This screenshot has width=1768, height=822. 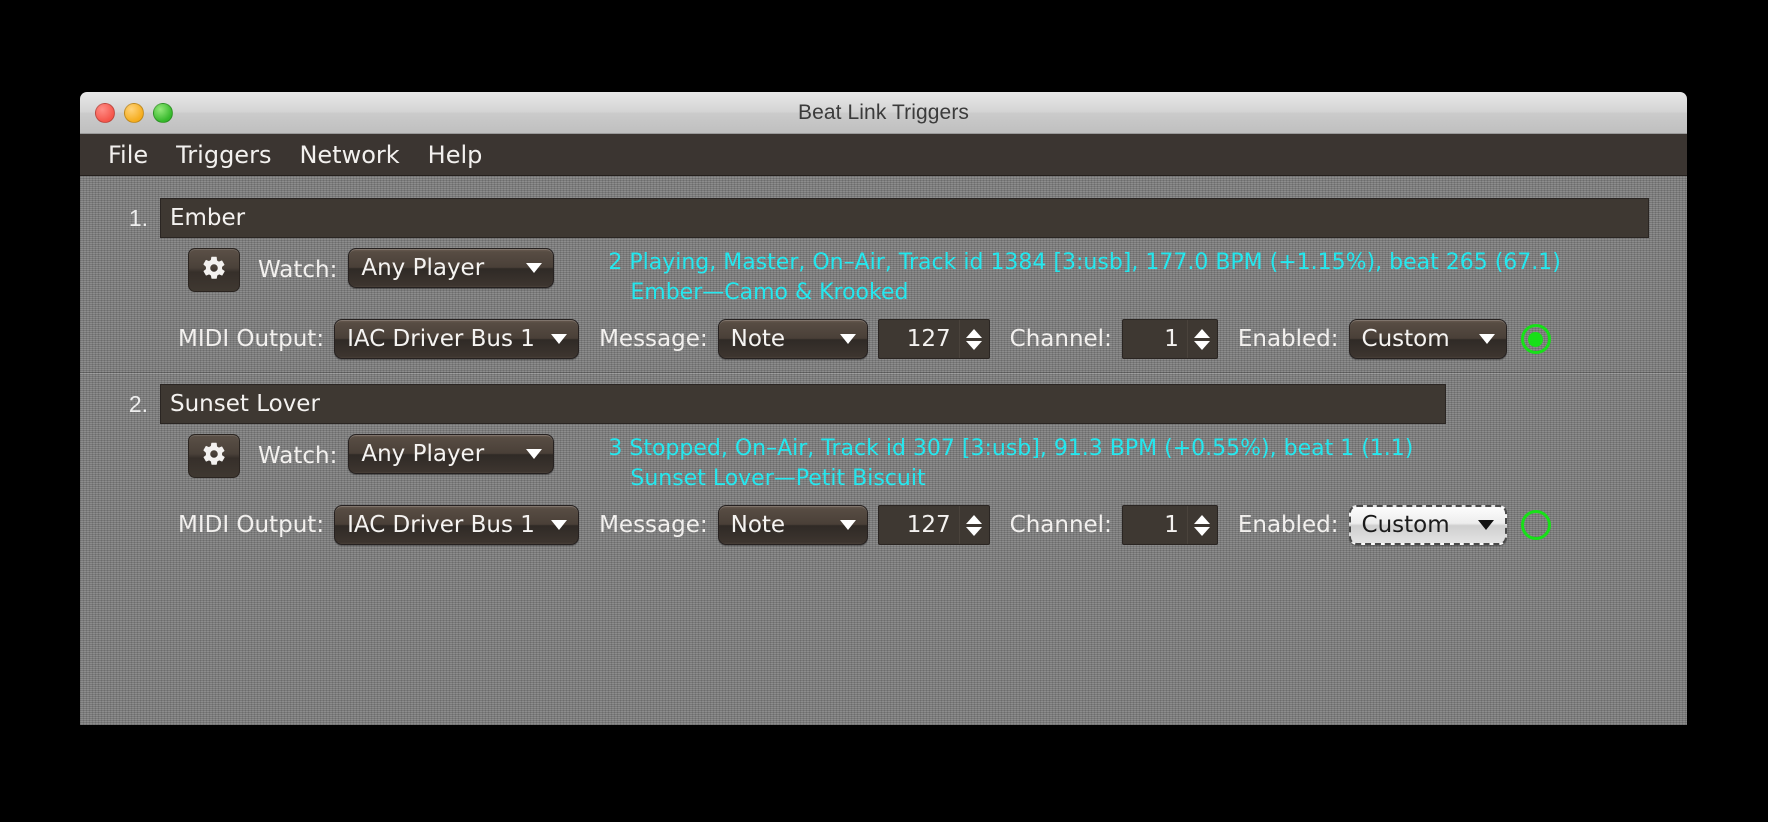 I want to click on indicator-core, so click(x=1536, y=339).